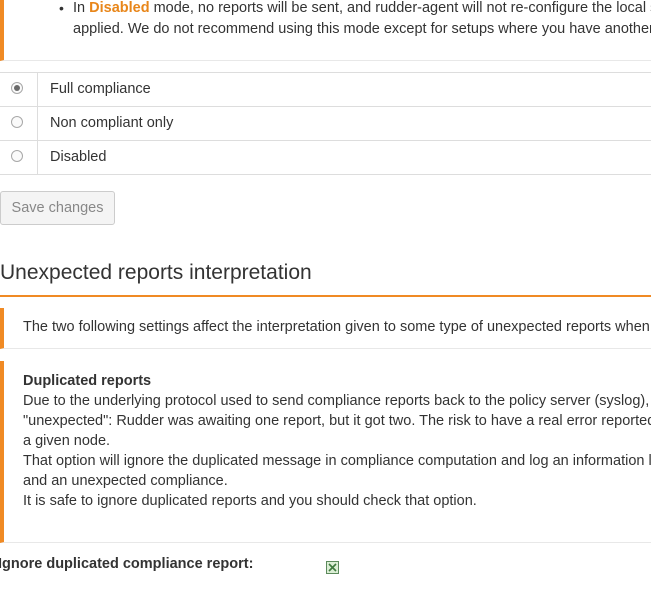 The height and width of the screenshot is (610, 651). I want to click on check-icon, so click(332, 567).